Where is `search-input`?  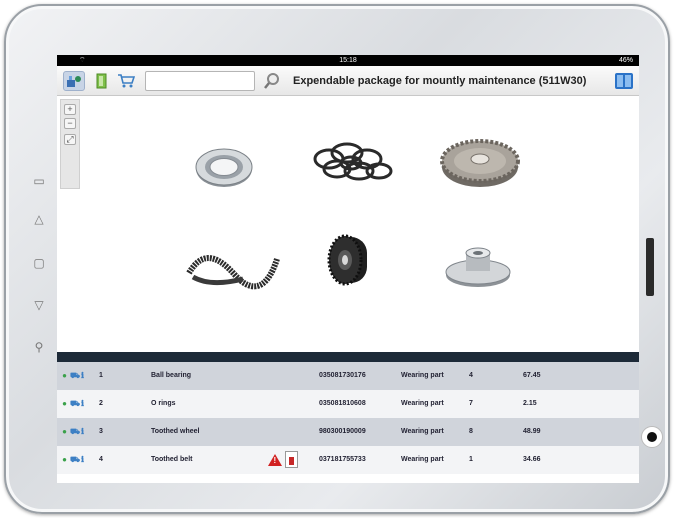 search-input is located at coordinates (200, 81).